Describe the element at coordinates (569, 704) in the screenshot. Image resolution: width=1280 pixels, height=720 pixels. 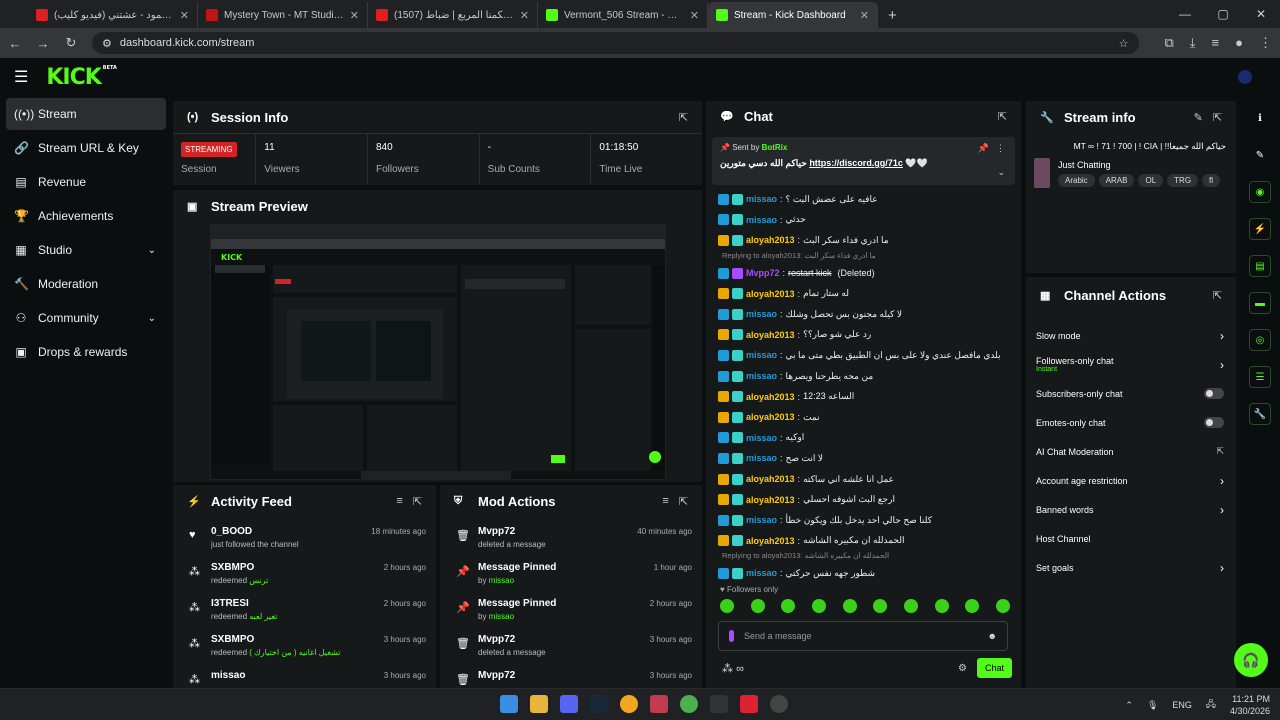
I see `discord-icon` at that location.